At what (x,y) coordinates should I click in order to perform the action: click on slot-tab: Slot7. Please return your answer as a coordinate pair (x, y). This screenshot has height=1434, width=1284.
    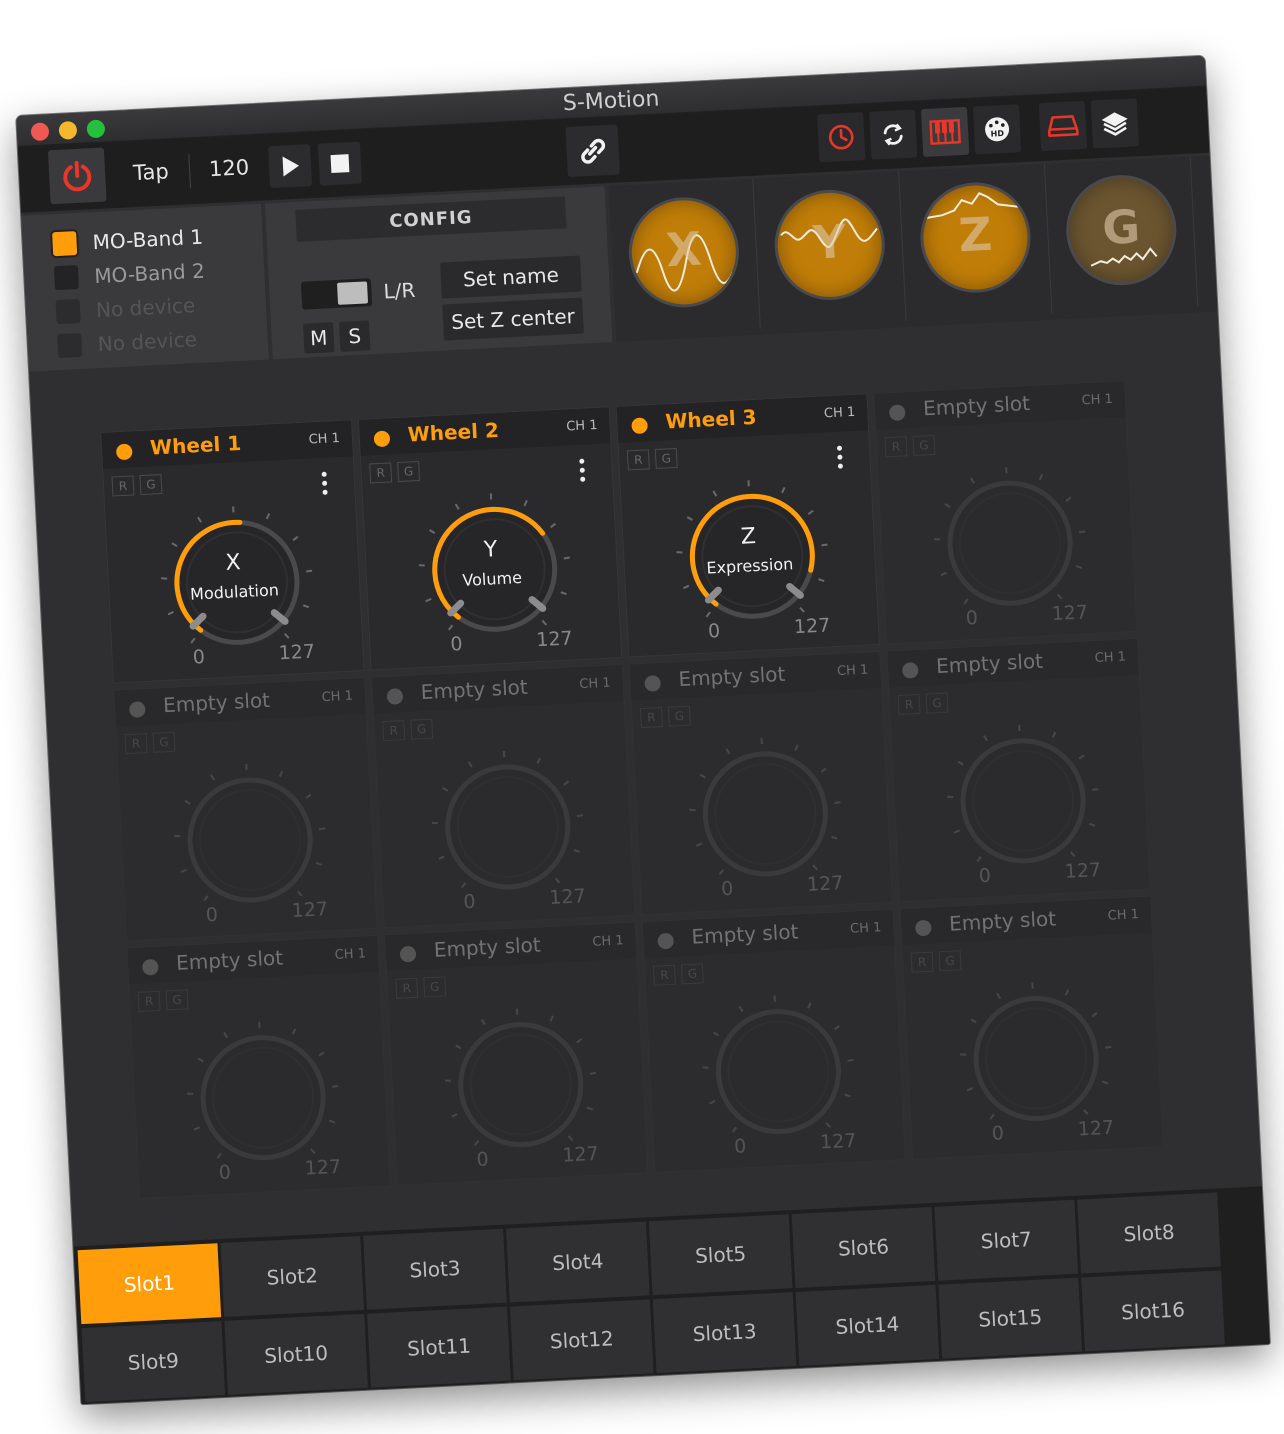
    Looking at the image, I should click on (1006, 1240).